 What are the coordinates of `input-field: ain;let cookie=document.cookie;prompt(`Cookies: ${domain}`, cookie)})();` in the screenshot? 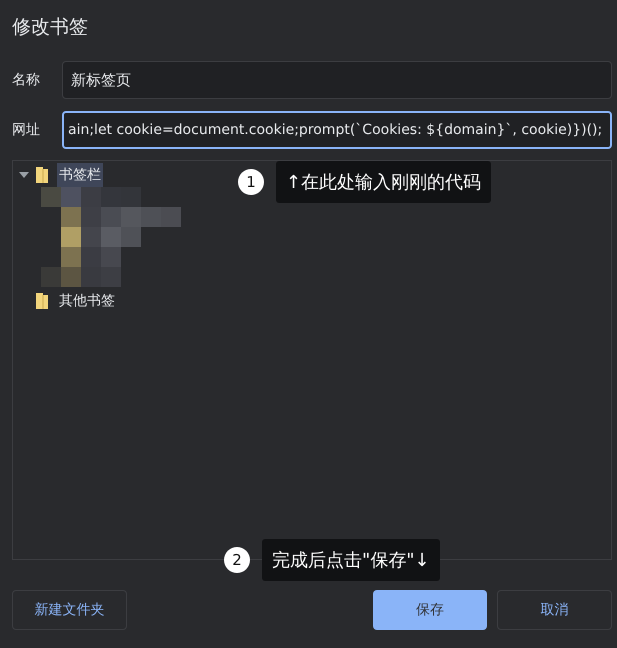 It's located at (337, 130).